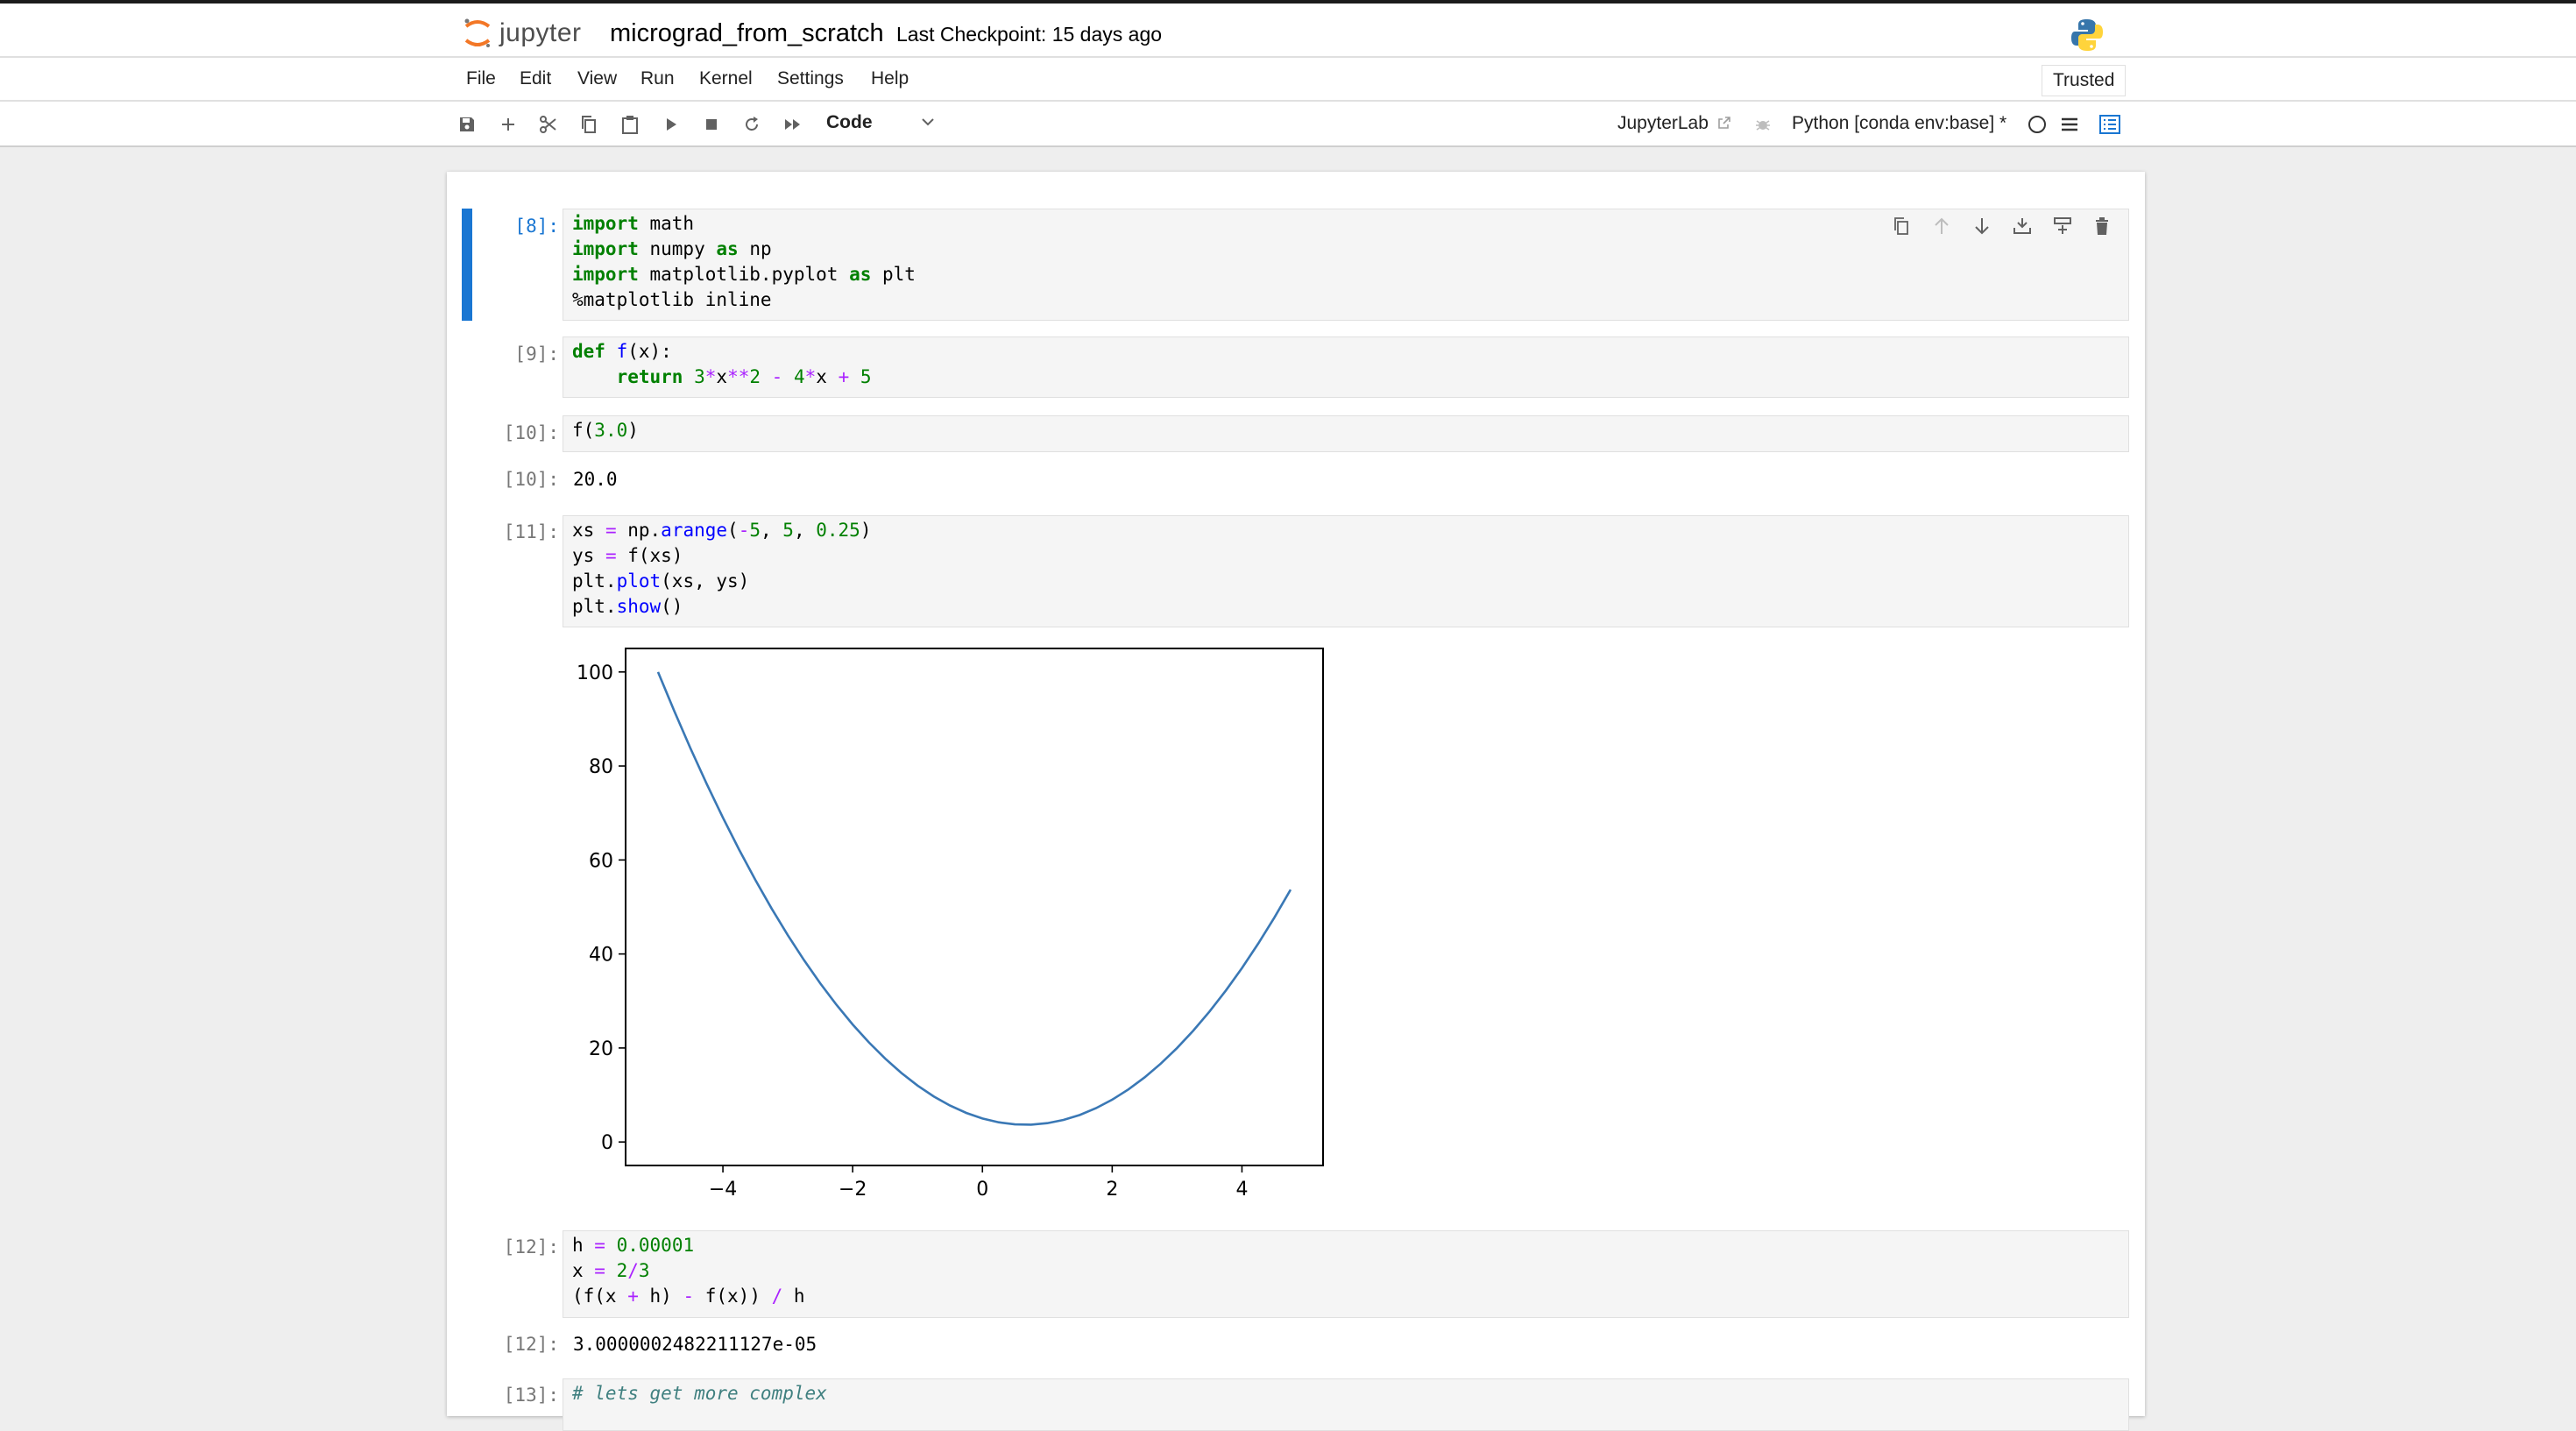 This screenshot has height=1431, width=2576. What do you see at coordinates (607, 1143) in the screenshot?
I see `y-tick-label: 0` at bounding box center [607, 1143].